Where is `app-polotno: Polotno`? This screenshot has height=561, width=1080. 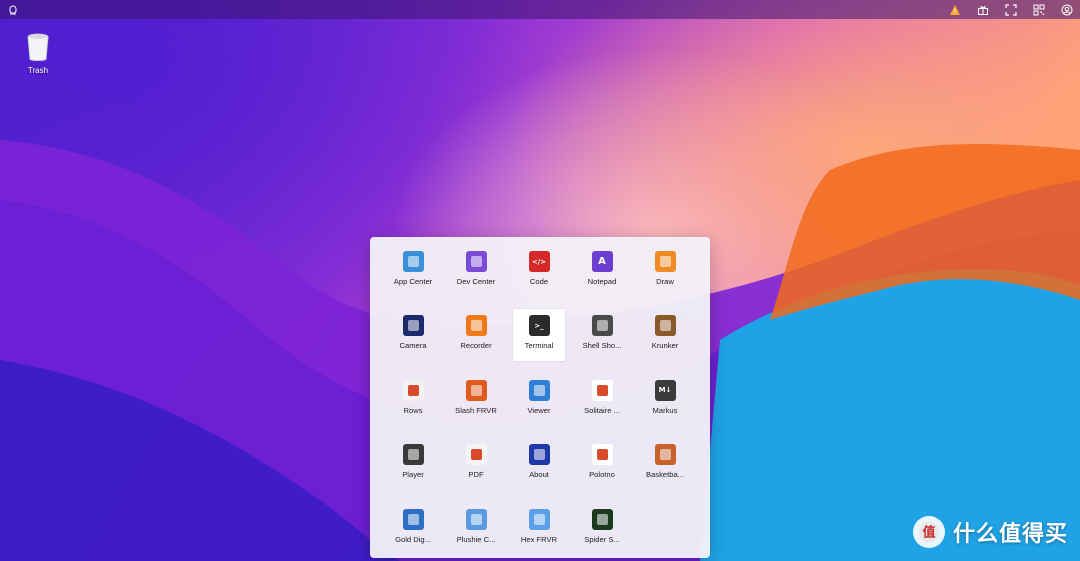 app-polotno: Polotno is located at coordinates (602, 464).